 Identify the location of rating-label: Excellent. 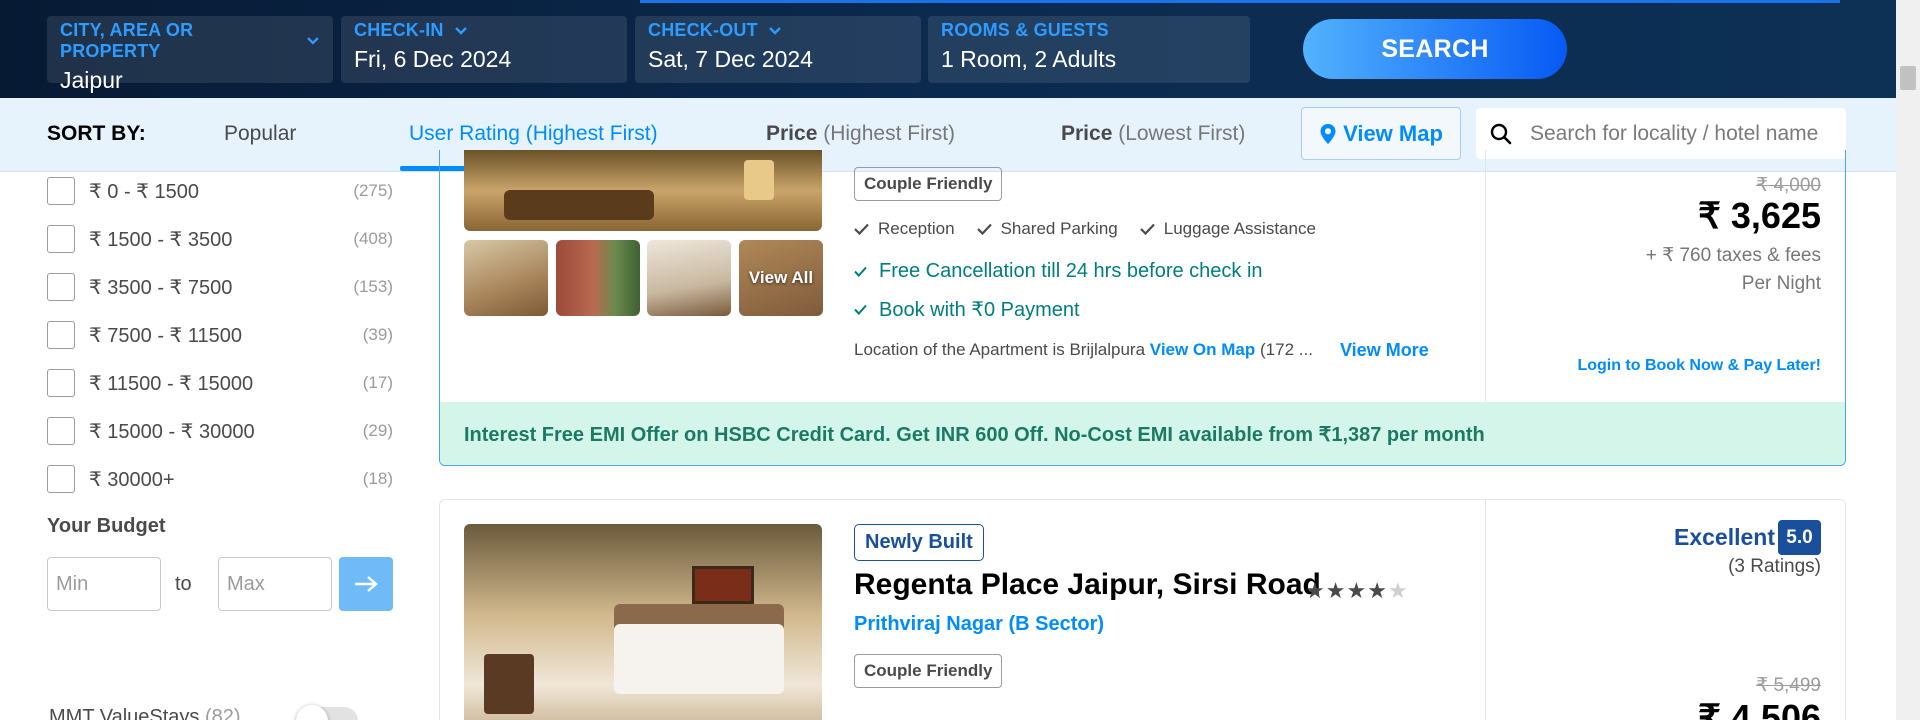
(1724, 537).